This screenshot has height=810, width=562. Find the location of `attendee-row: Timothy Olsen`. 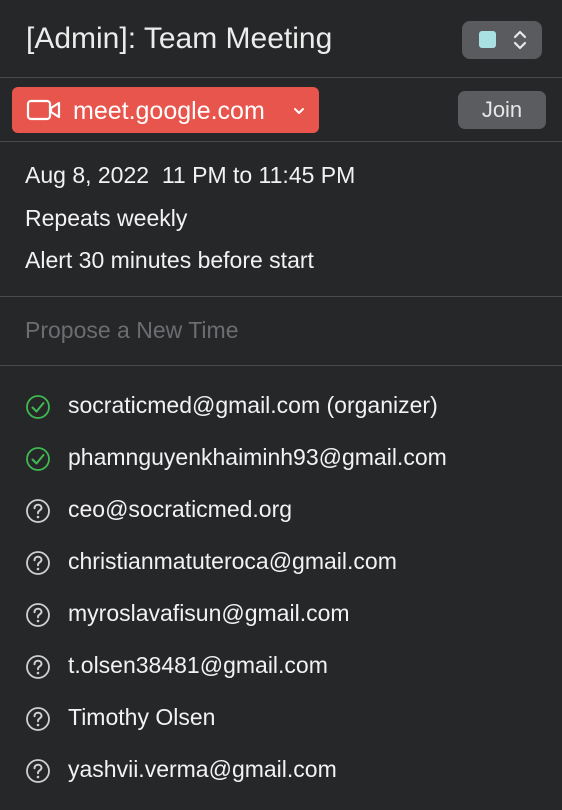

attendee-row: Timothy Olsen is located at coordinates (281, 718).